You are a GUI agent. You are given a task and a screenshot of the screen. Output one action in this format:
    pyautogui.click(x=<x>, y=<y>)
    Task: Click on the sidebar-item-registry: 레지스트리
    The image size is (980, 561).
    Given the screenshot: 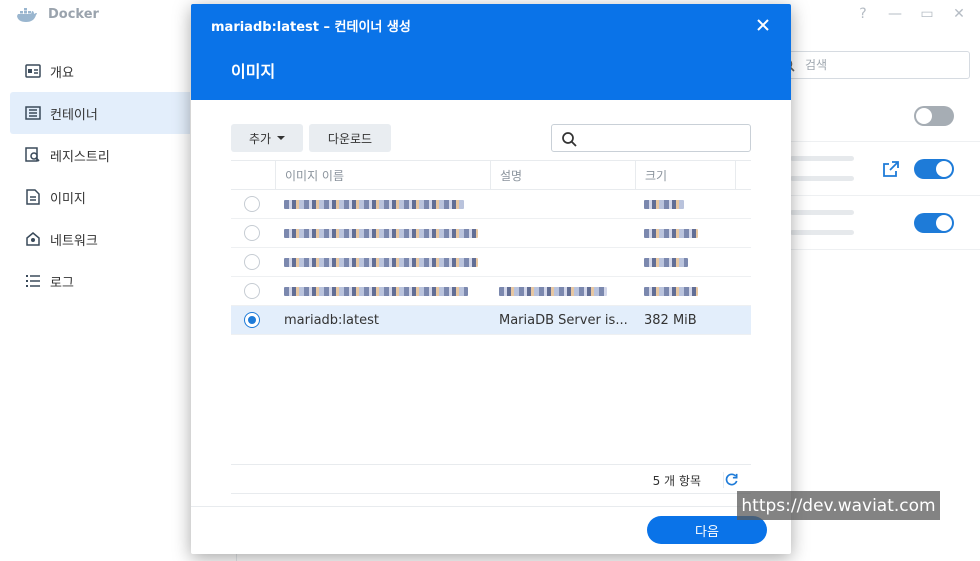 What is the action you would take?
    pyautogui.click(x=95, y=155)
    